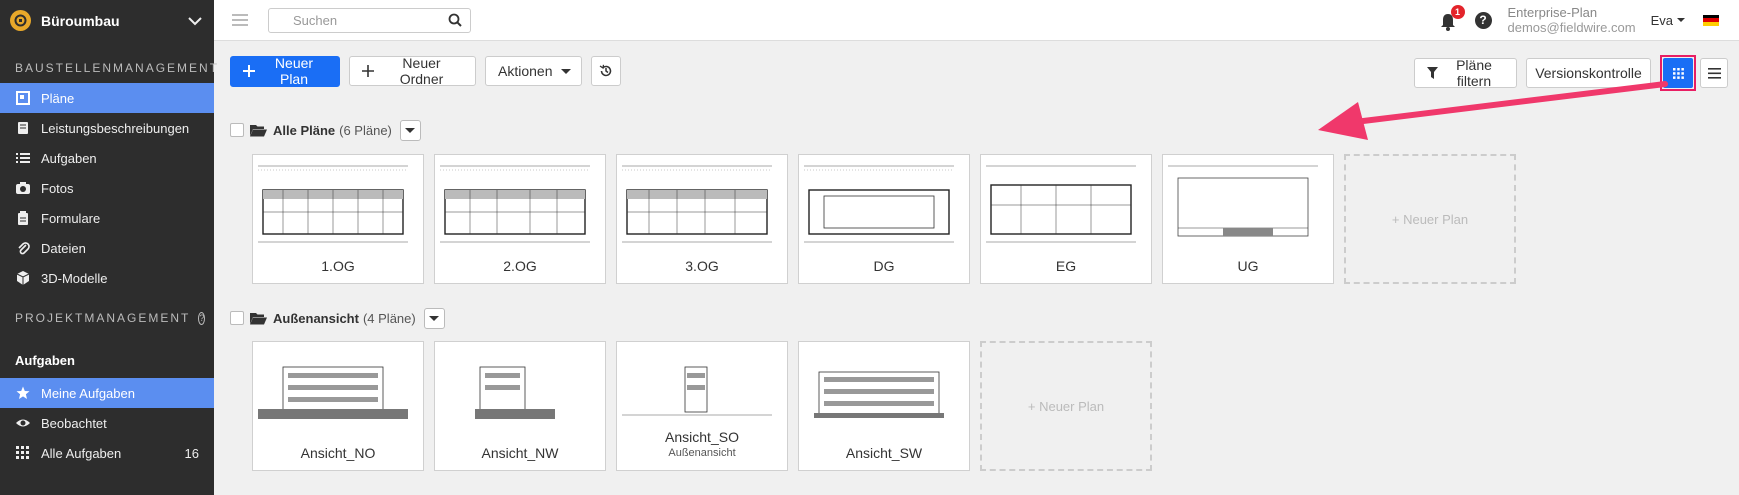  Describe the element at coordinates (884, 453) in the screenshot. I see `plan-card-label: Ansicht_SW` at that location.